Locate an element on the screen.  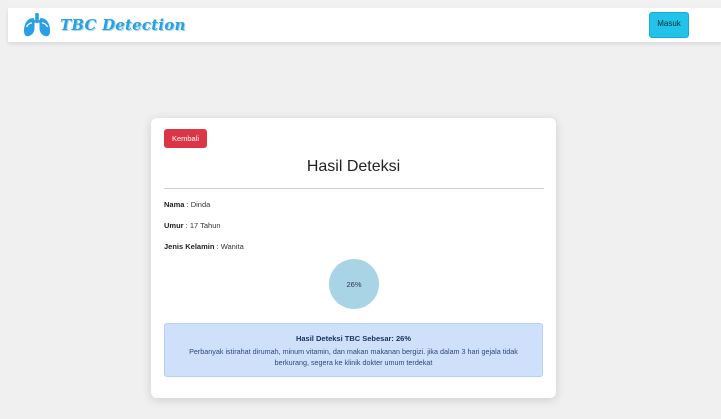
gender-row: Jenis Kelamin : Wanita is located at coordinates (204, 246).